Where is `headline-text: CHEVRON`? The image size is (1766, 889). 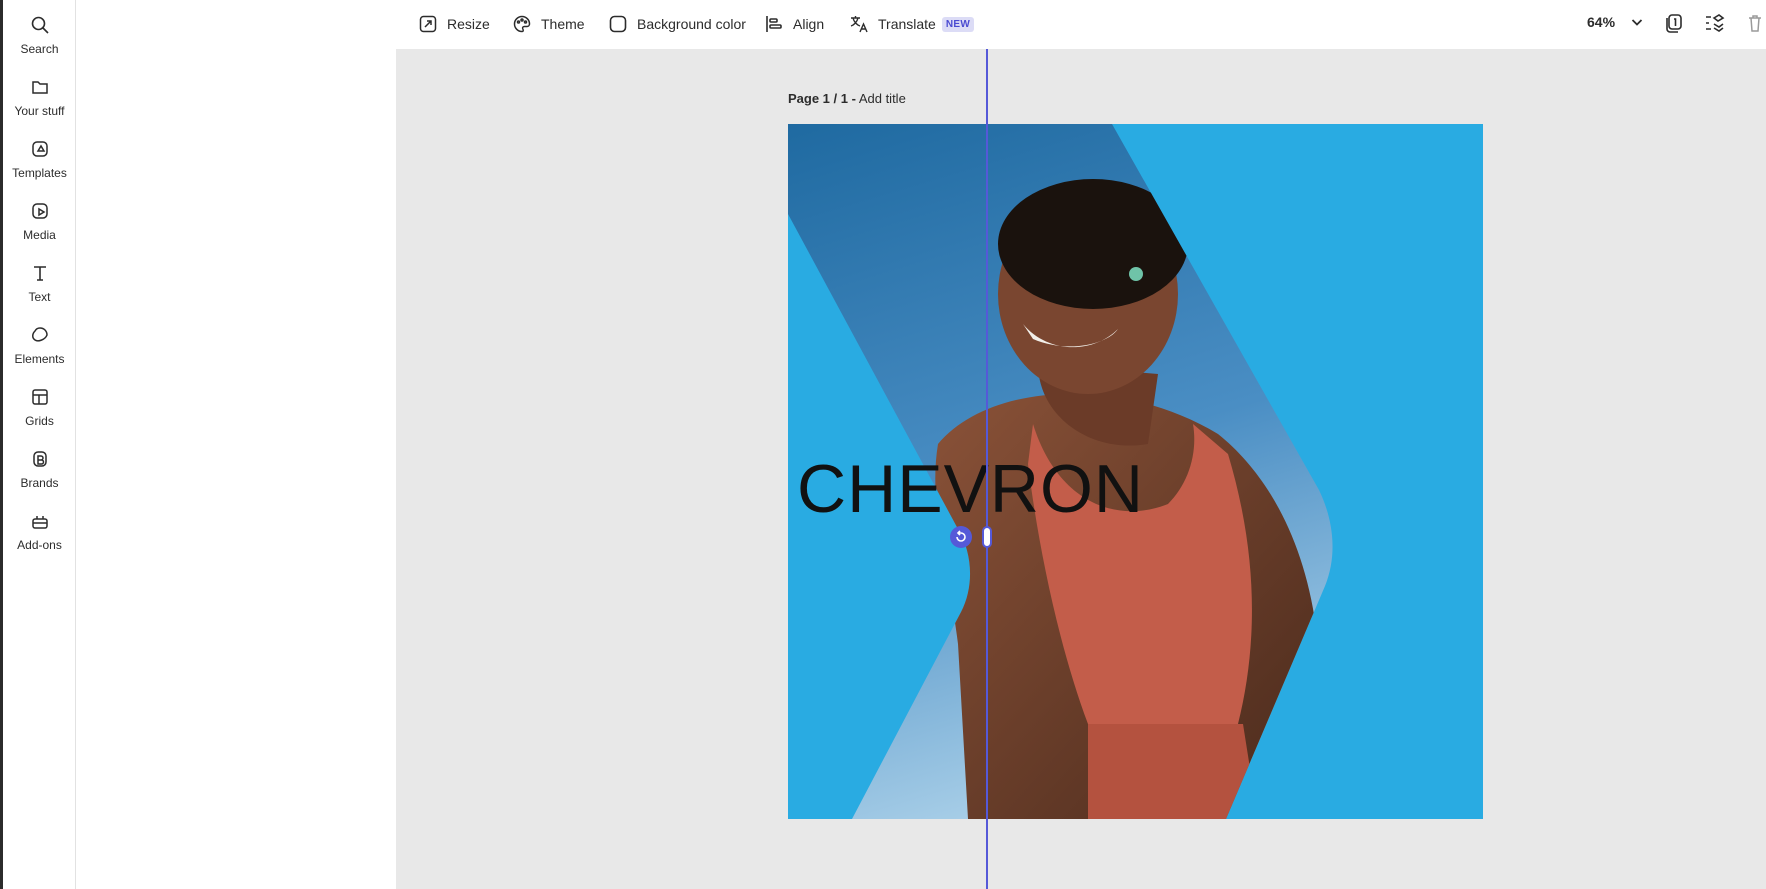 headline-text: CHEVRON is located at coordinates (970, 489).